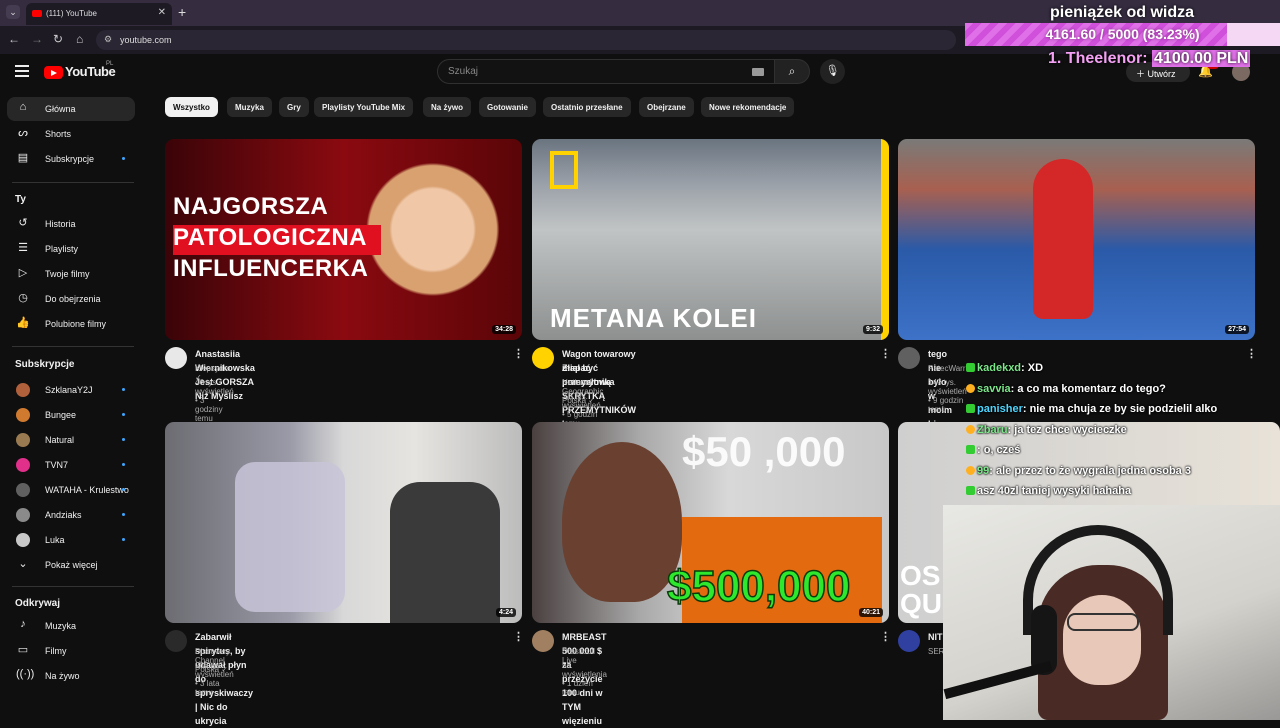  Describe the element at coordinates (758, 72) in the screenshot. I see `keyboard-icon` at that location.